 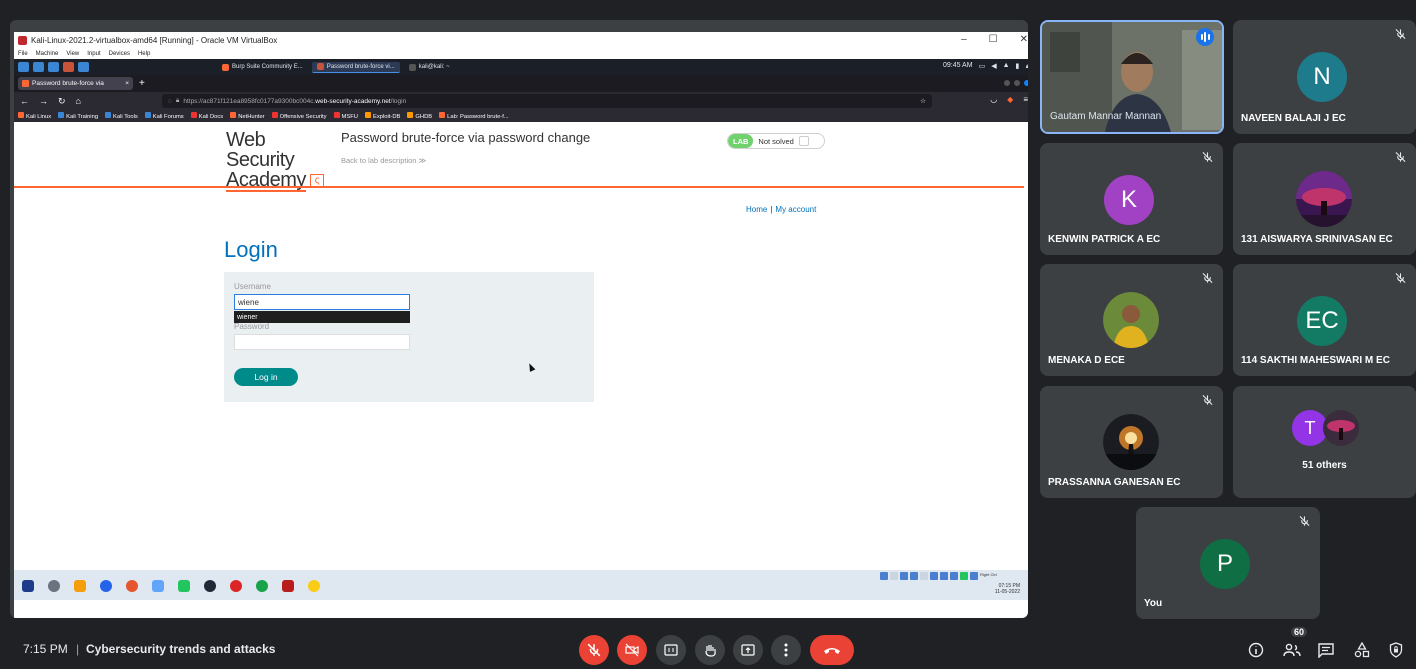 What do you see at coordinates (119, 54) in the screenshot?
I see `menu-devices: Devices` at bounding box center [119, 54].